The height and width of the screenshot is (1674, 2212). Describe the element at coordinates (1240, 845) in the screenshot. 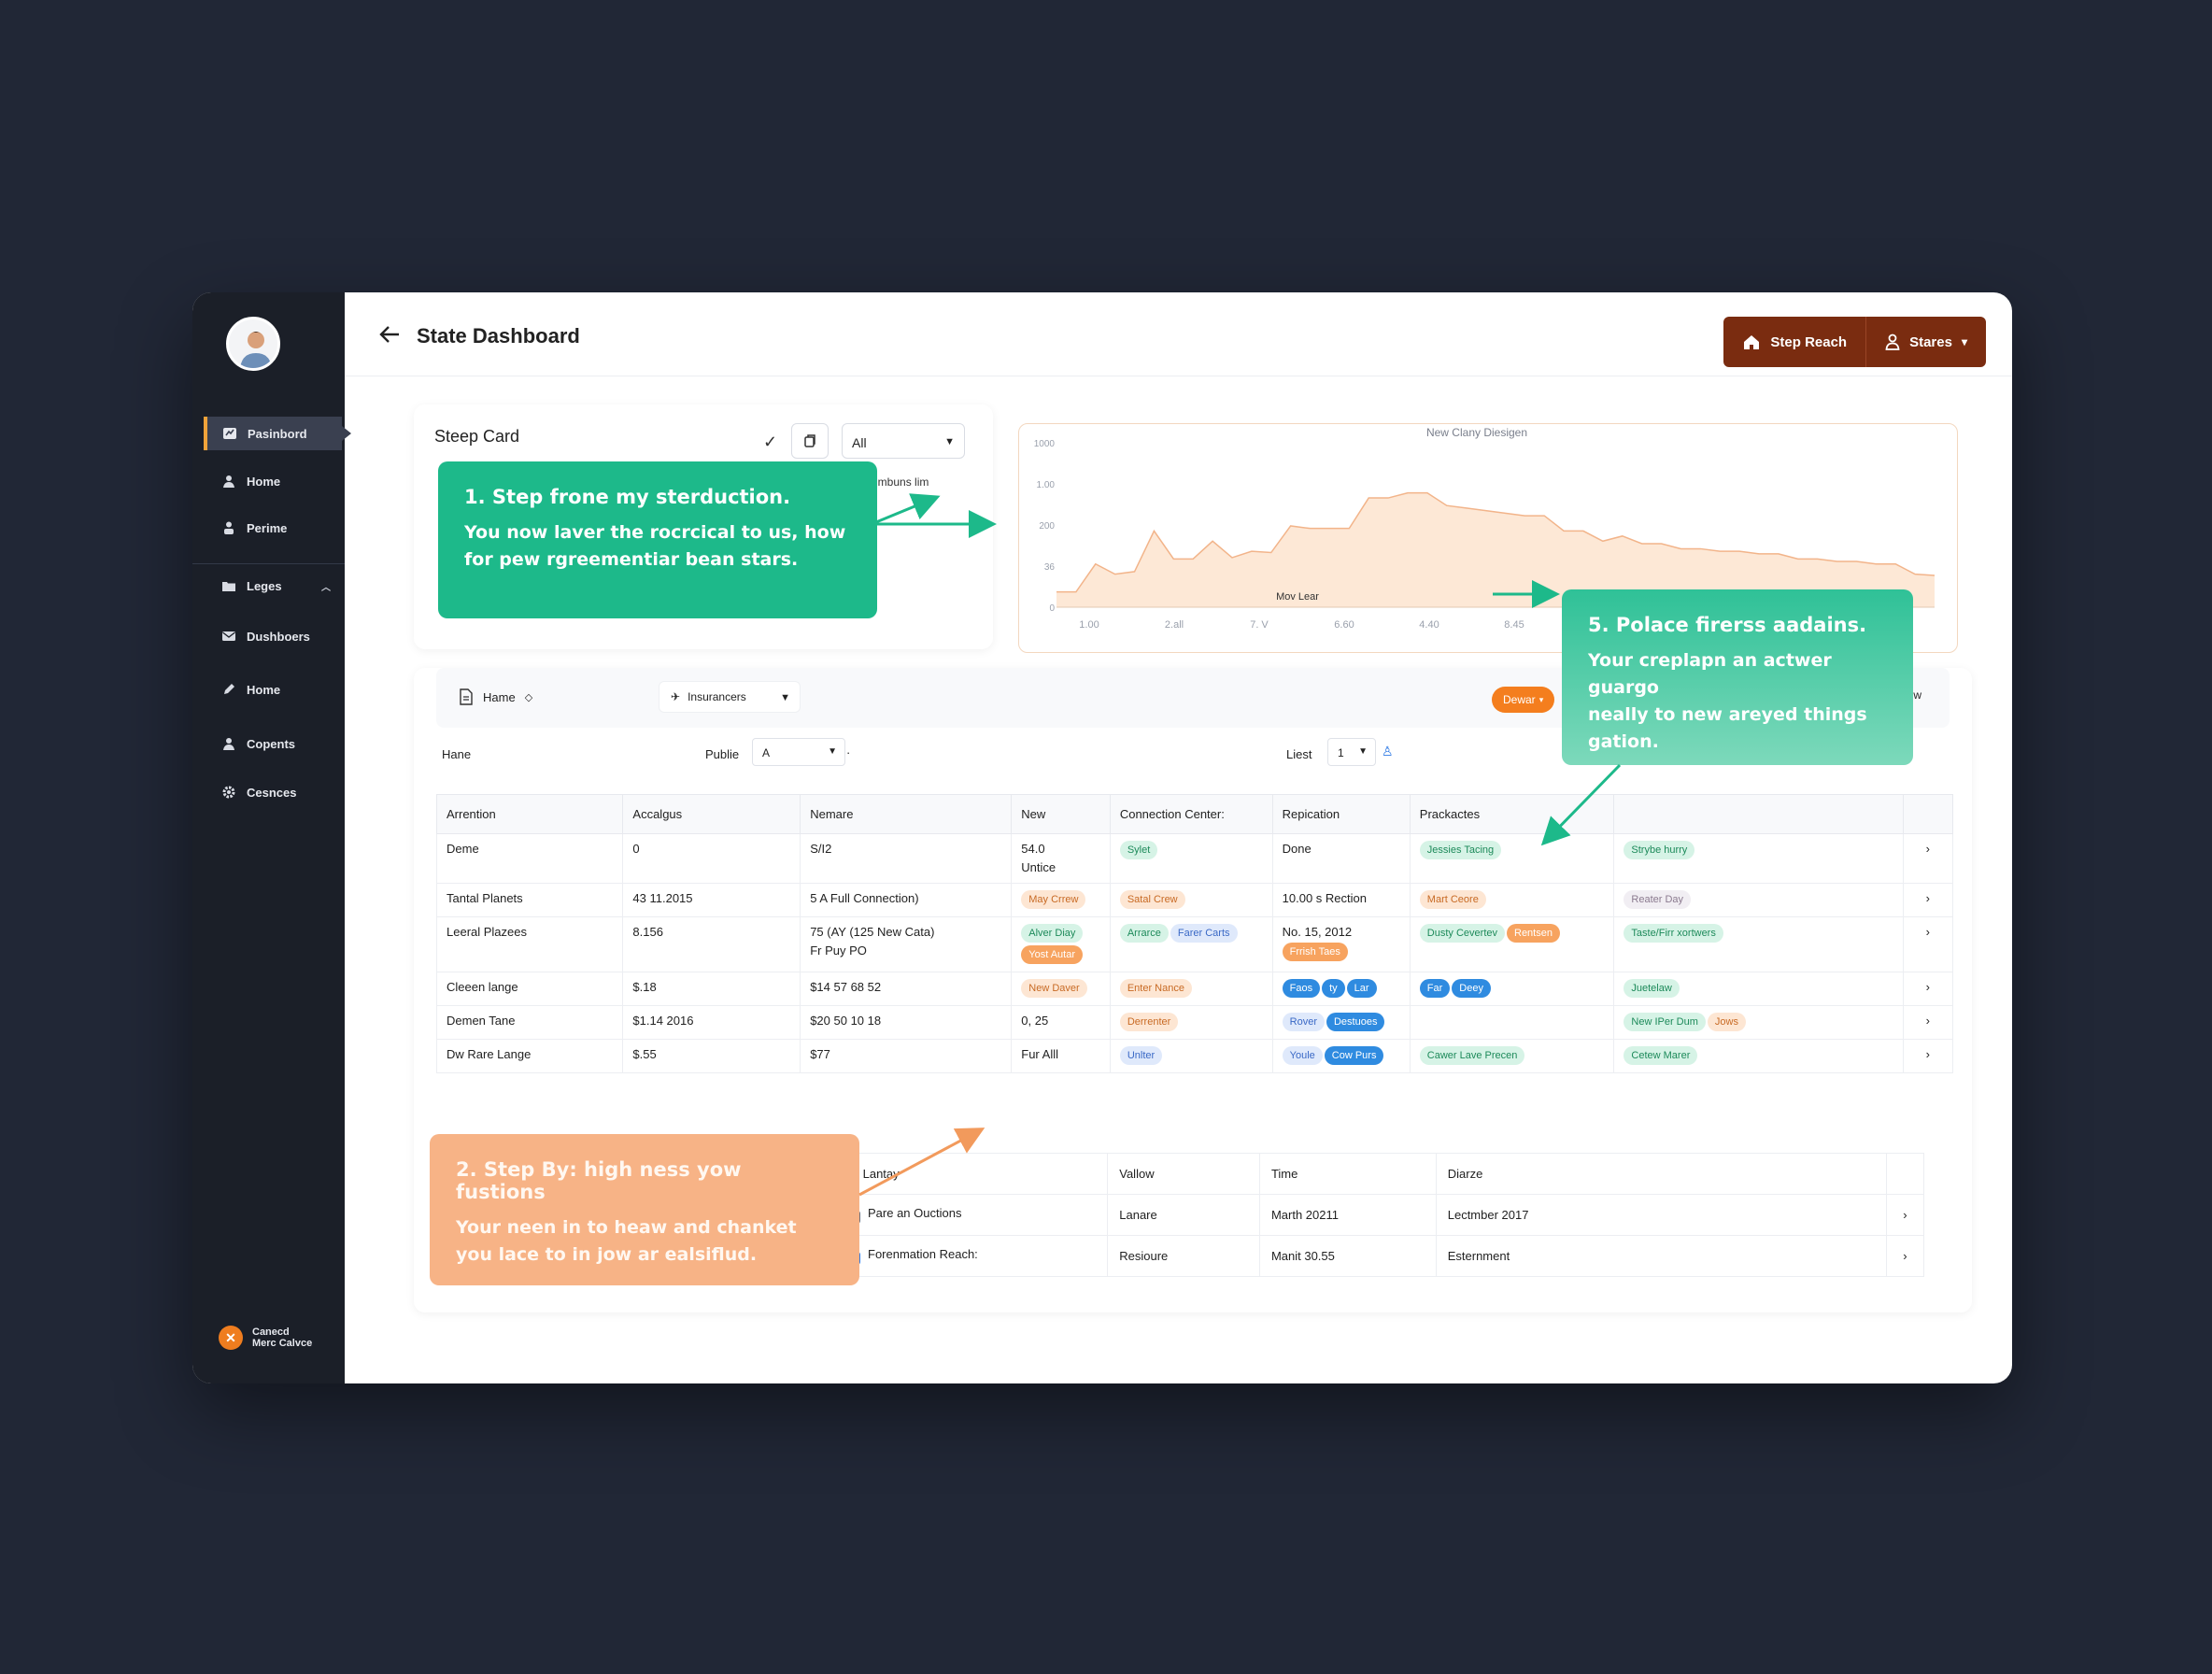

I see `callout-arrows` at that location.